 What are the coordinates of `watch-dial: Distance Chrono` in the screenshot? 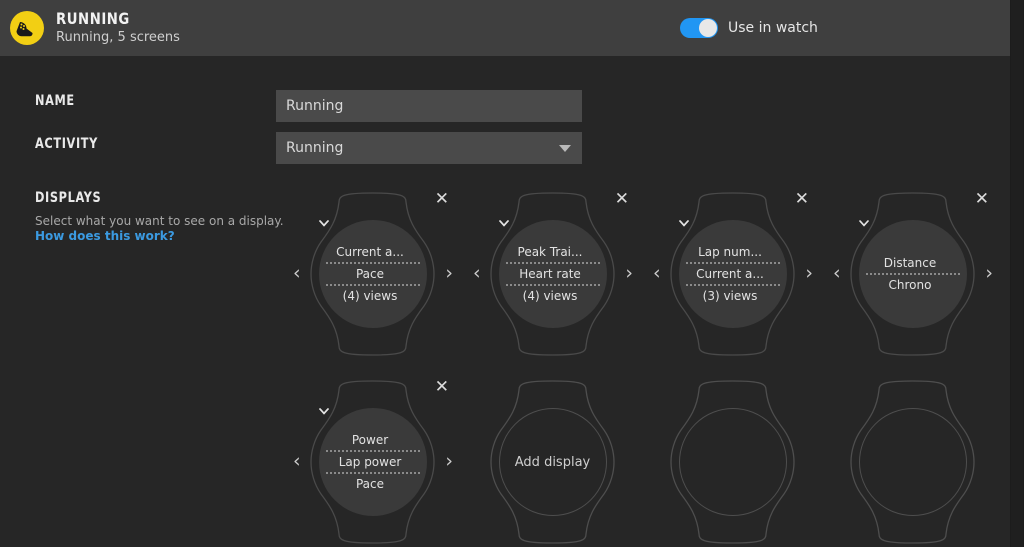 It's located at (912, 274).